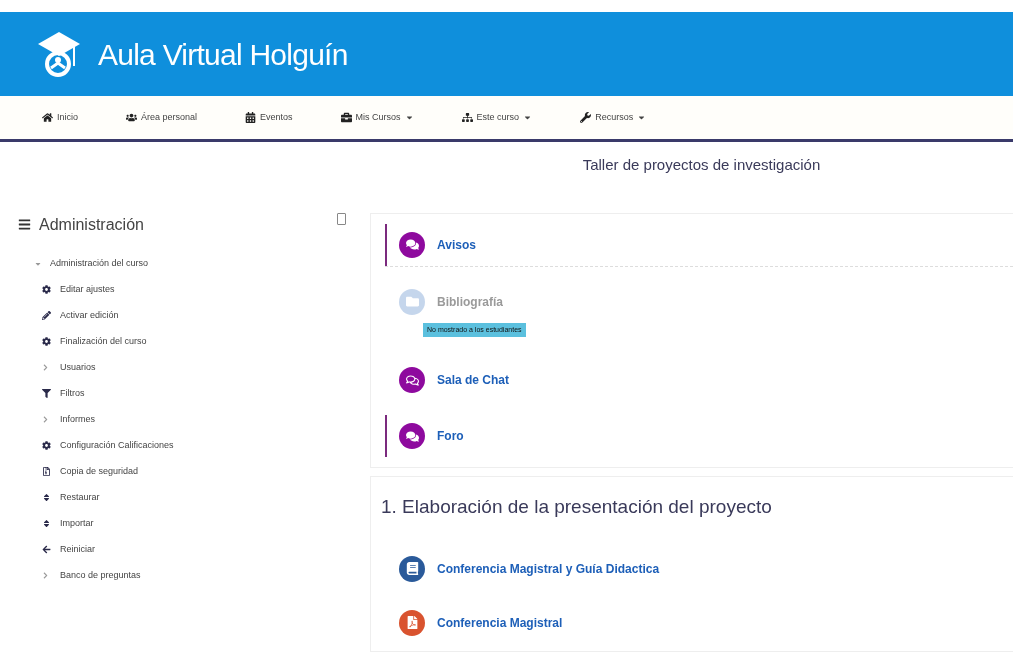  What do you see at coordinates (346, 117) in the screenshot?
I see `briefcase-icon` at bounding box center [346, 117].